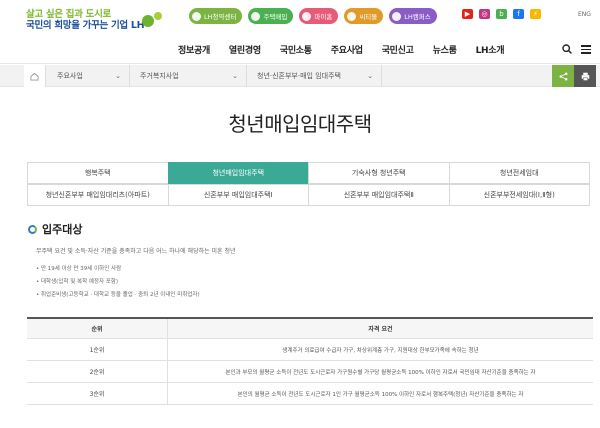 The height and width of the screenshot is (428, 600). Describe the element at coordinates (196, 16) in the screenshot. I see `apply-center-icon` at that location.